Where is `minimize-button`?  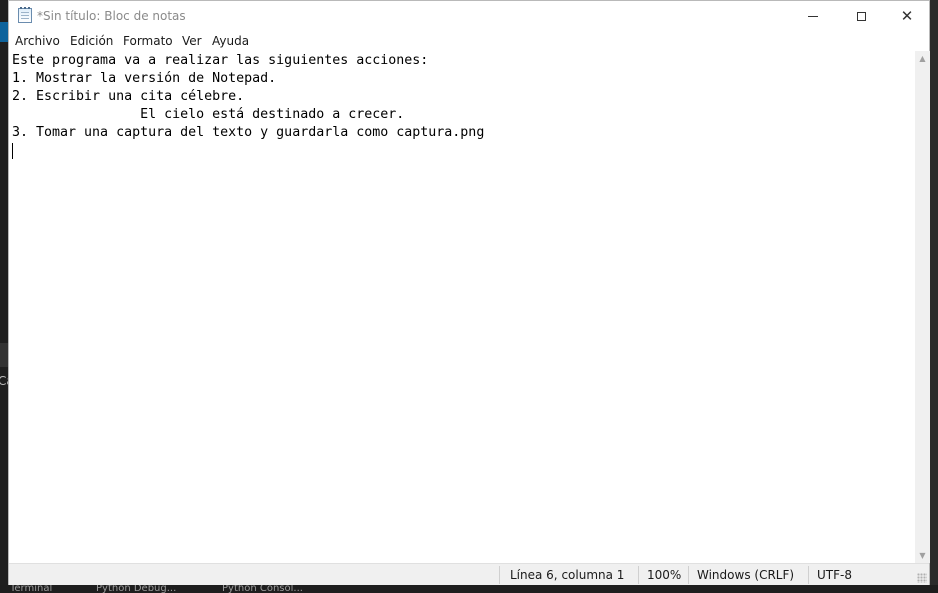 minimize-button is located at coordinates (813, 16).